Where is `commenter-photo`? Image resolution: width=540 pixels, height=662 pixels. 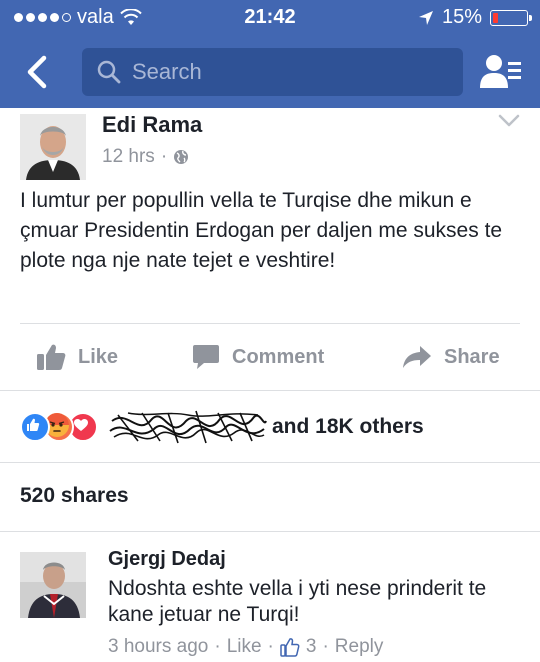
commenter-photo is located at coordinates (53, 585).